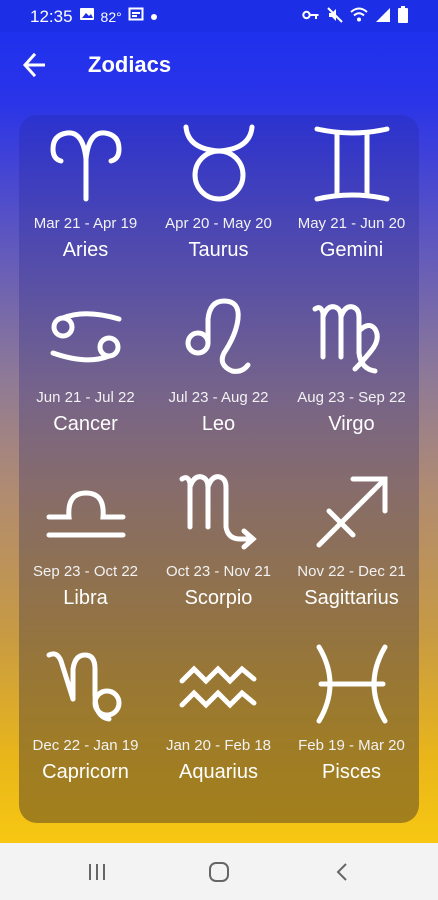 The height and width of the screenshot is (900, 438). I want to click on virgo-icon, so click(346, 339).